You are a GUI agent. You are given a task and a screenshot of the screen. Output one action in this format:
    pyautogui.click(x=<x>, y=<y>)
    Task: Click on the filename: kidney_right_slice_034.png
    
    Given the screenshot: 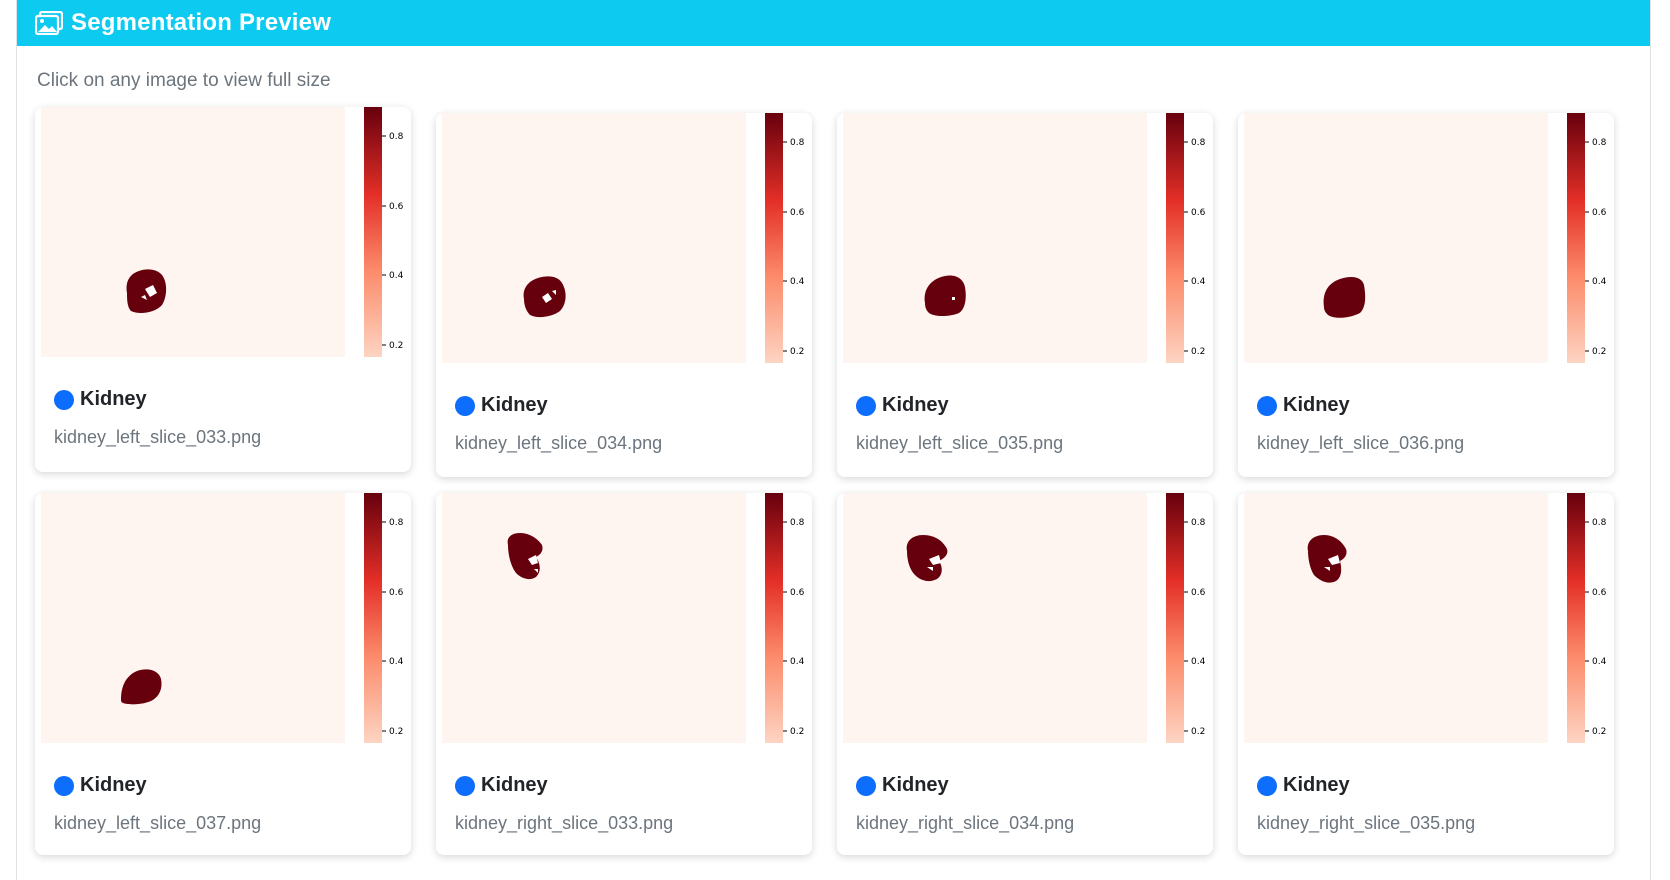 What is the action you would take?
    pyautogui.click(x=965, y=823)
    